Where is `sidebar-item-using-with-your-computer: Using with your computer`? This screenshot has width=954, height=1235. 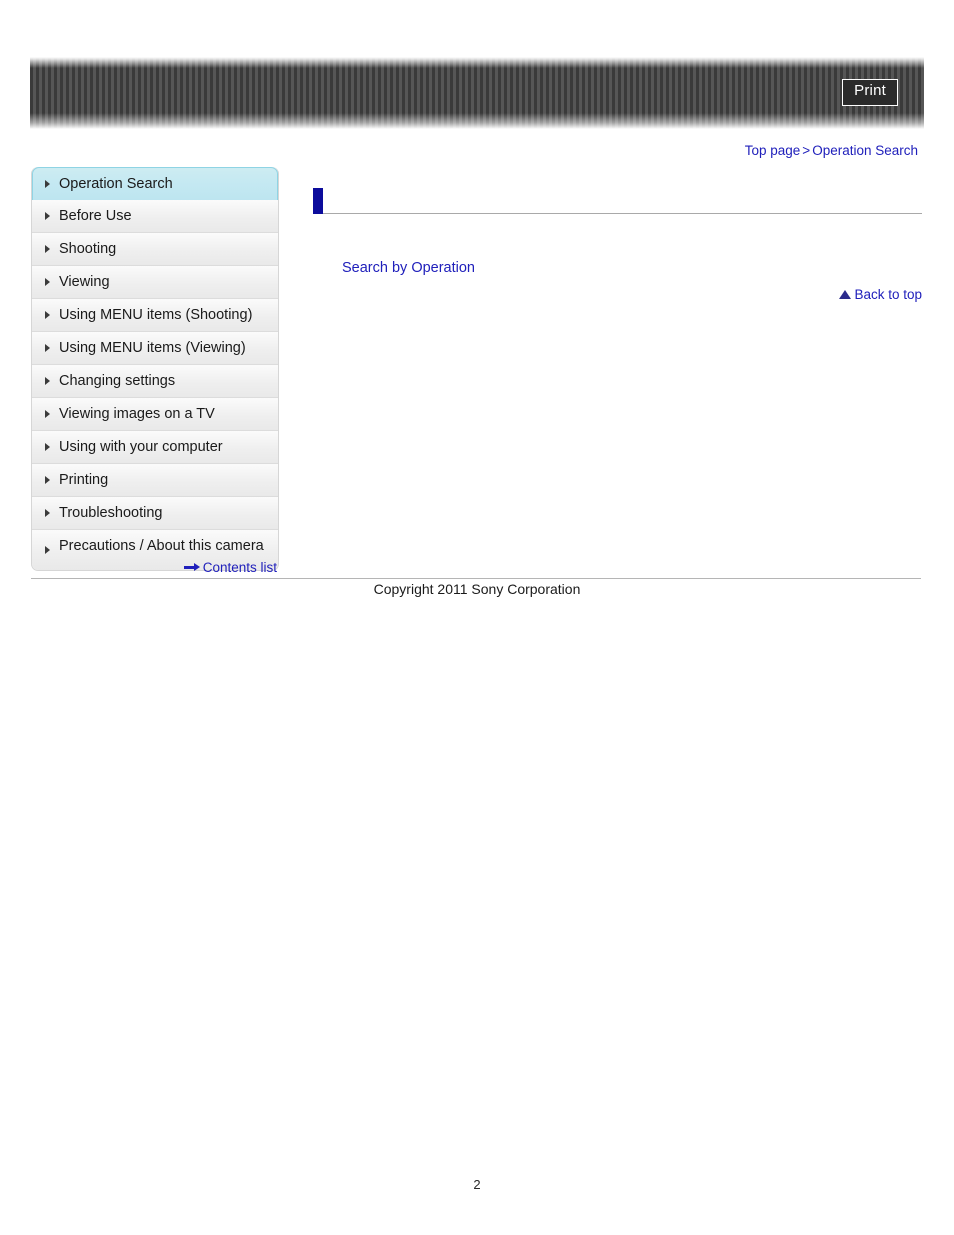 sidebar-item-using-with-your-computer: Using with your computer is located at coordinates (155, 447).